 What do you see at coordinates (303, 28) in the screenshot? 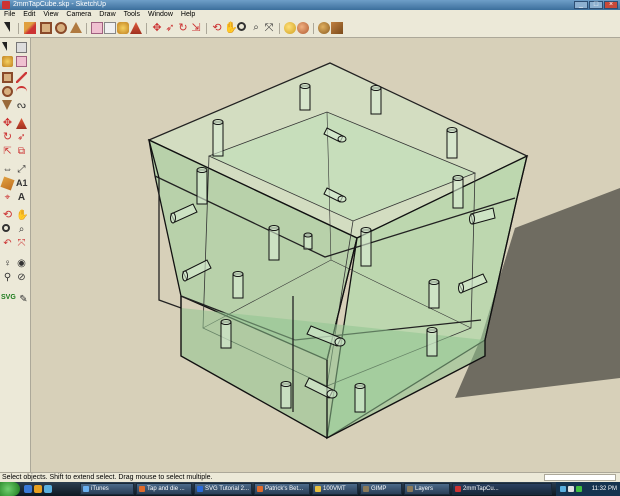
I see `share-model-icon` at bounding box center [303, 28].